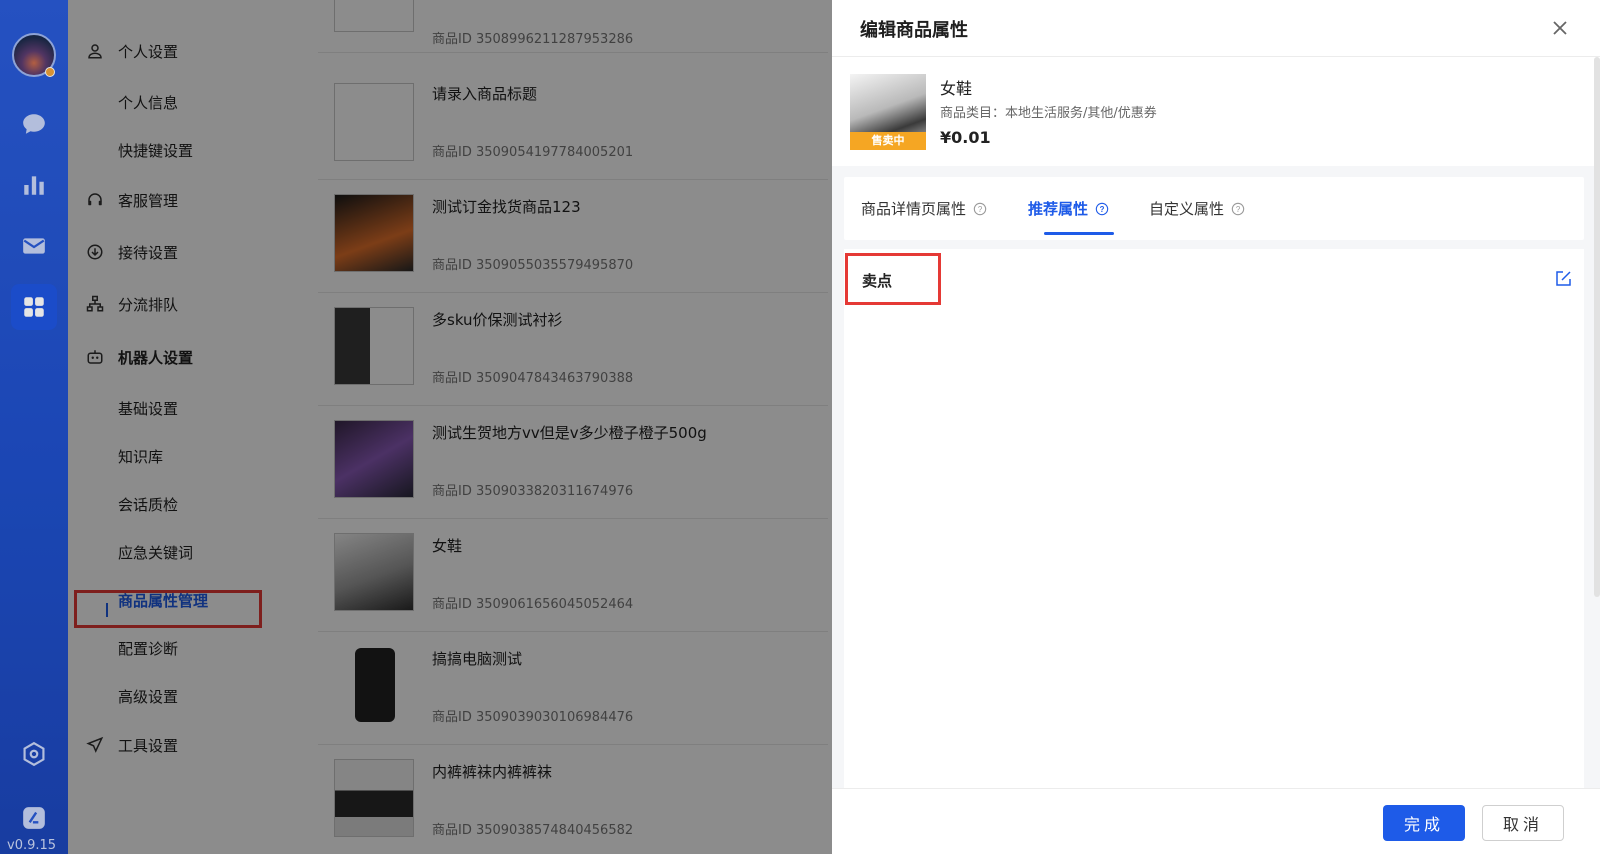  Describe the element at coordinates (533, 830) in the screenshot. I see `product-id: 商品ID 3509038574840456582` at that location.